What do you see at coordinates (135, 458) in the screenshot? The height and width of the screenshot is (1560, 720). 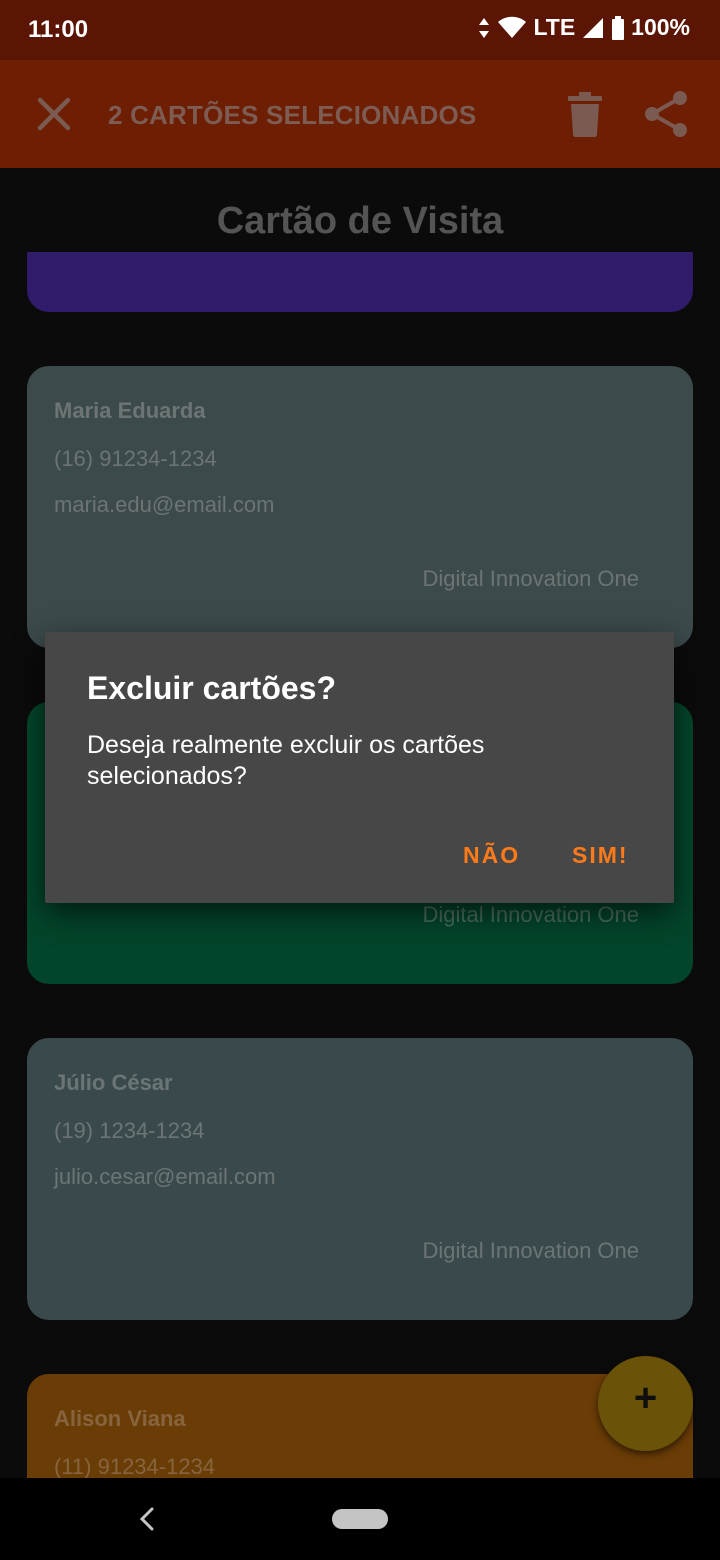 I see `card-phone: (16) 91234-1234` at bounding box center [135, 458].